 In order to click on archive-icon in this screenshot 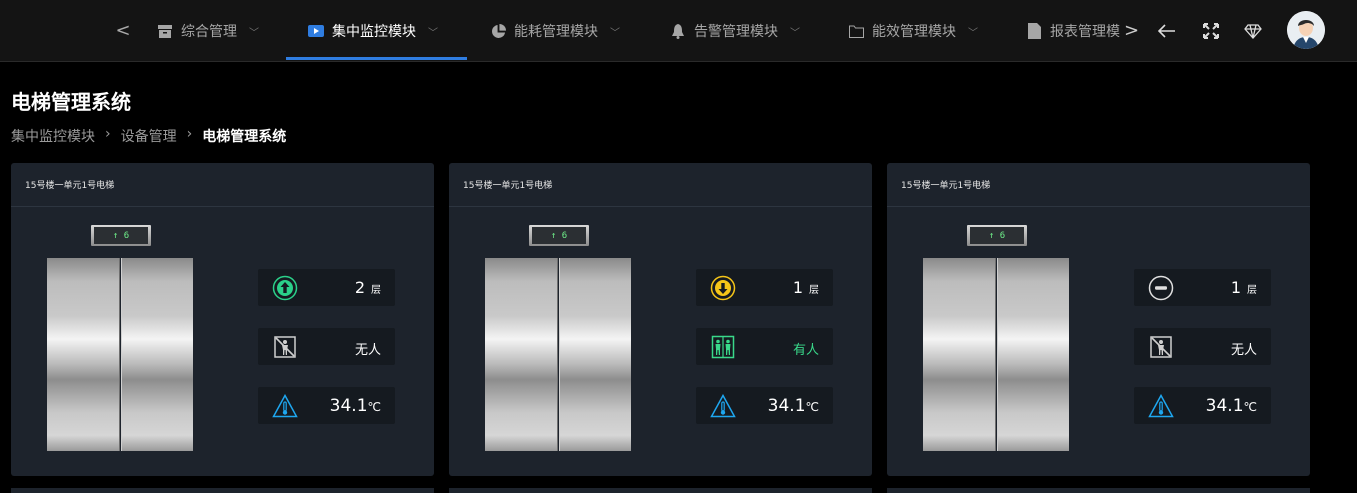, I will do `click(165, 31)`.